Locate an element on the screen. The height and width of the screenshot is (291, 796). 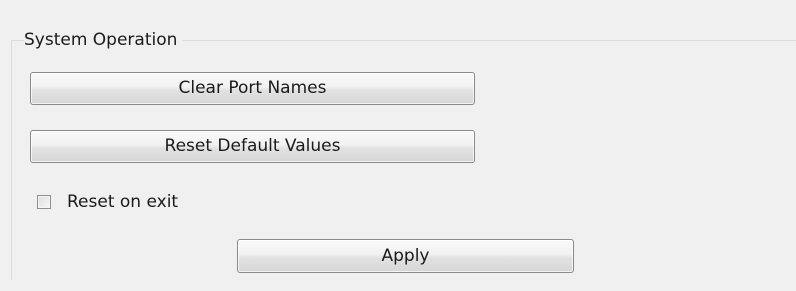
apply-button: Apply is located at coordinates (405, 256).